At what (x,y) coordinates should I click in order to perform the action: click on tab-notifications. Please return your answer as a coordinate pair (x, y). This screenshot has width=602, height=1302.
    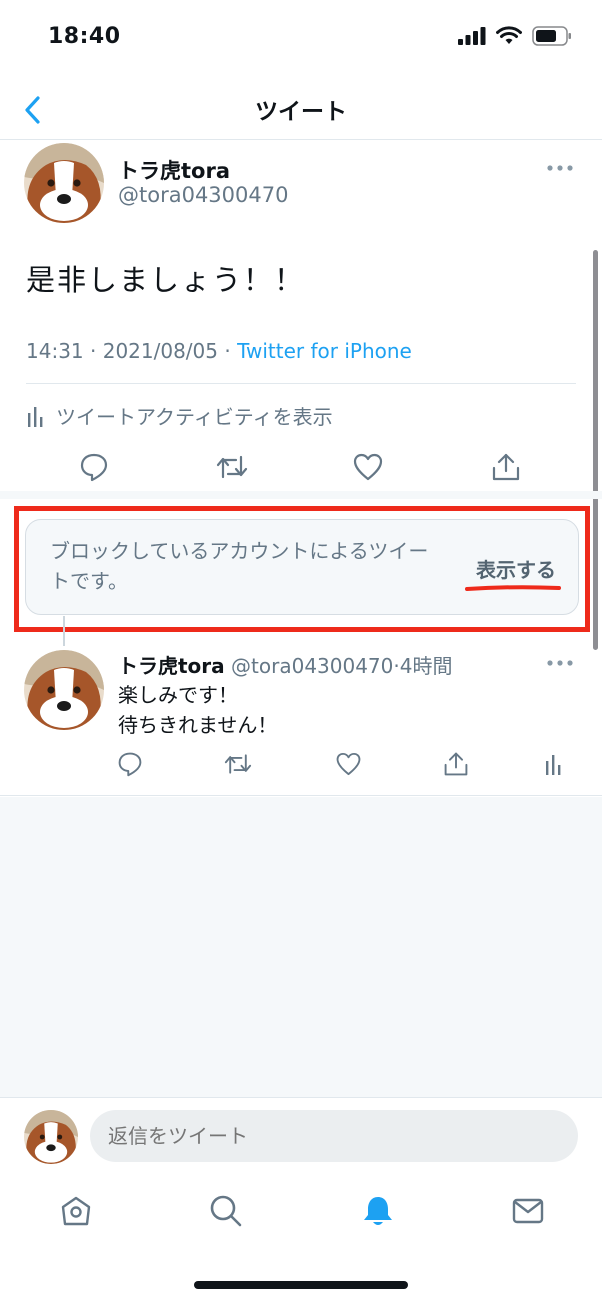
    Looking at the image, I should click on (378, 1211).